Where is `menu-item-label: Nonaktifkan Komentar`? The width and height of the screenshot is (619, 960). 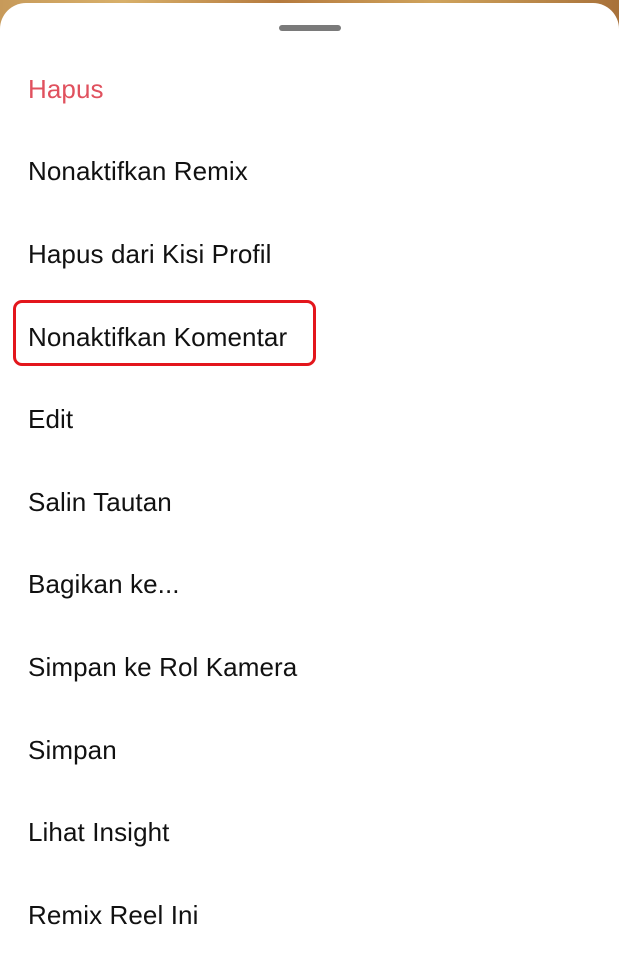
menu-item-label: Nonaktifkan Komentar is located at coordinates (158, 336).